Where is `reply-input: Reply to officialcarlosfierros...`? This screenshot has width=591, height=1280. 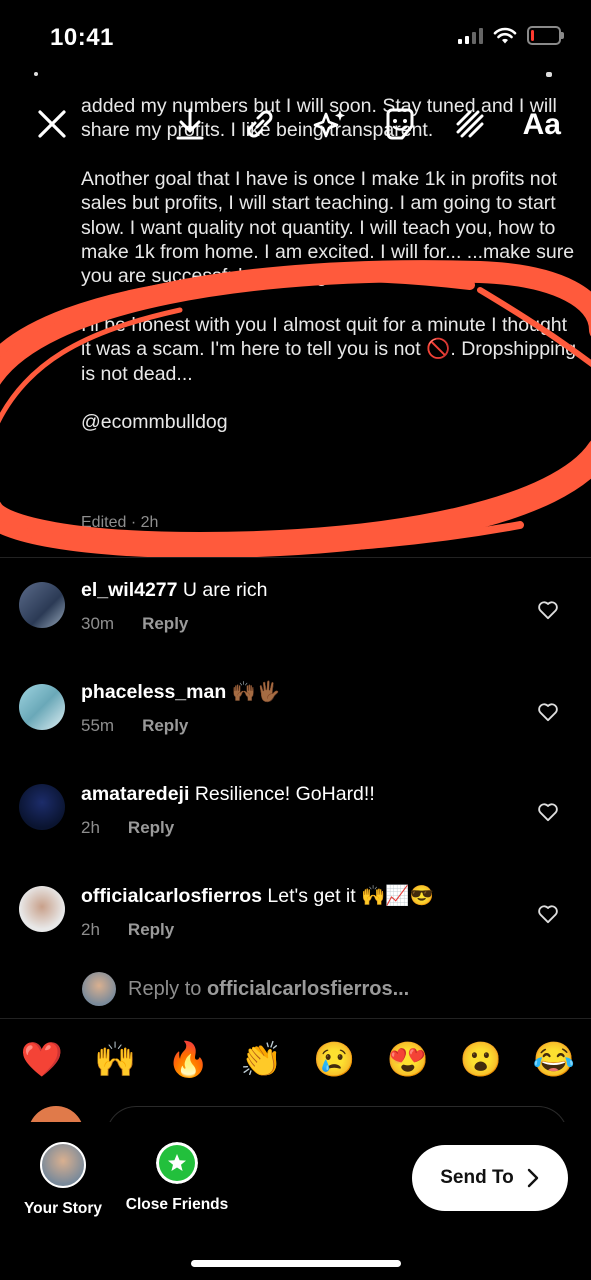
reply-input: Reply to officialcarlosfierros... is located at coordinates (245, 989).